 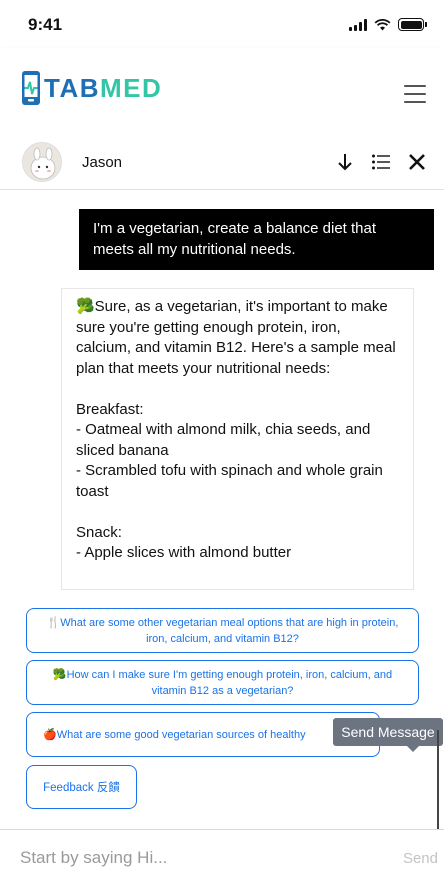 What do you see at coordinates (59, 674) in the screenshot?
I see `broccoli-icon: 🥦` at bounding box center [59, 674].